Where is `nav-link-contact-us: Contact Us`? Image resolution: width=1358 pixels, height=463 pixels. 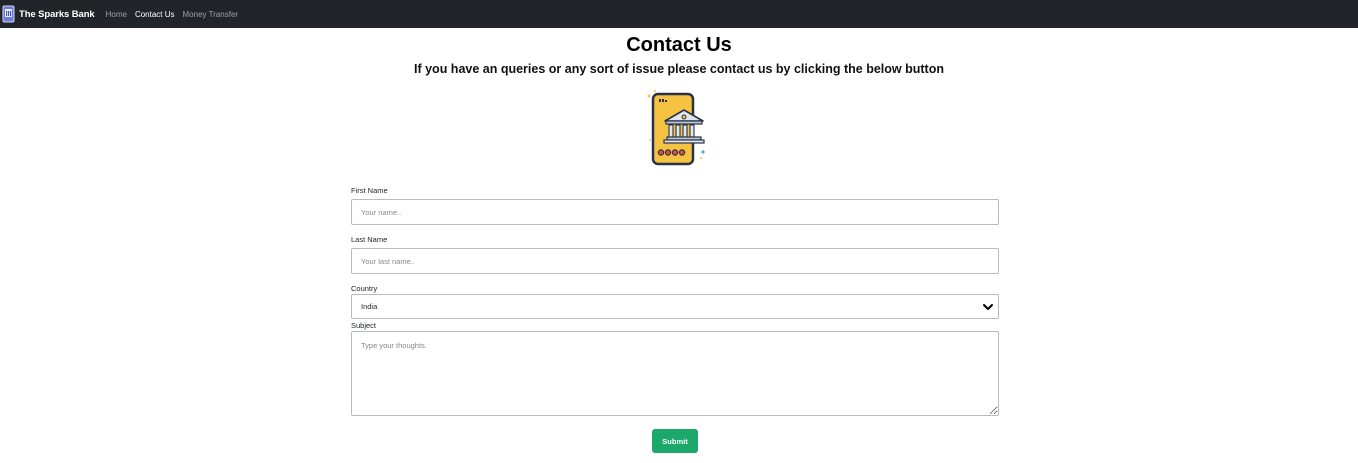 nav-link-contact-us: Contact Us is located at coordinates (155, 14).